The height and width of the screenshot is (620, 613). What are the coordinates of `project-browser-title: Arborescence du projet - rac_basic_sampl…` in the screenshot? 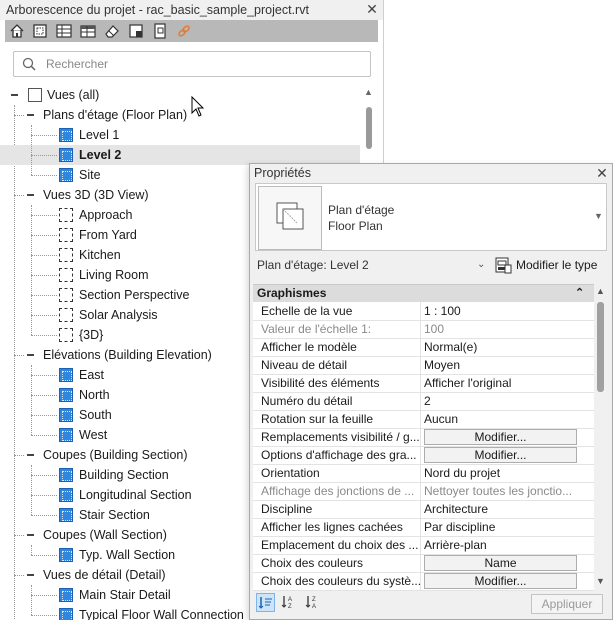 It's located at (157, 10).